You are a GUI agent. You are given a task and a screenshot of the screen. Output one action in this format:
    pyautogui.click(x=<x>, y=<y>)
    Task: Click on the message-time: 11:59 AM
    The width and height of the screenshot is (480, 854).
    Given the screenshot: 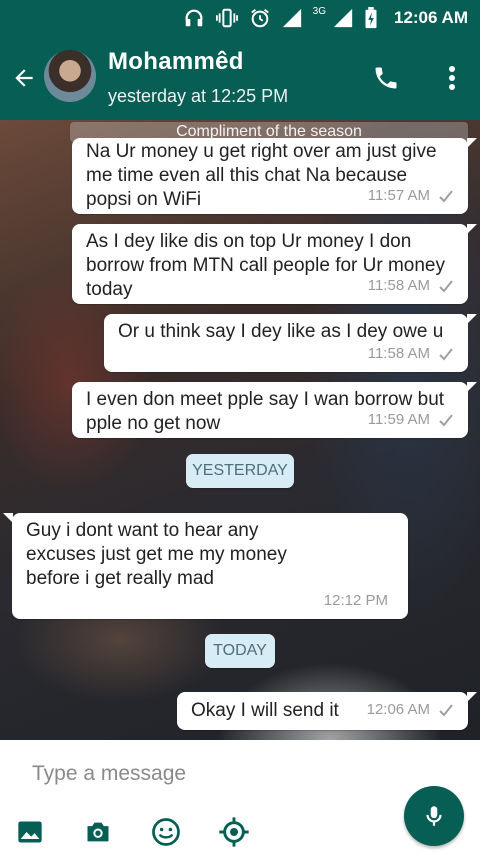 What is the action you would take?
    pyautogui.click(x=398, y=419)
    